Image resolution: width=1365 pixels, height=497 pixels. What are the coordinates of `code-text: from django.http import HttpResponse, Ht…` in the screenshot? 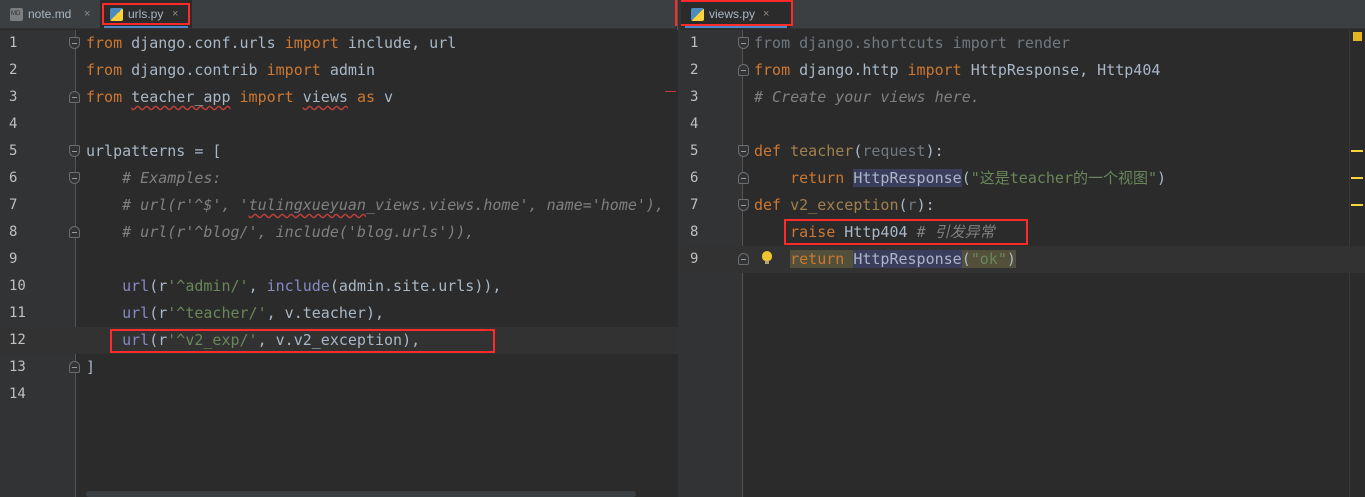 It's located at (957, 70).